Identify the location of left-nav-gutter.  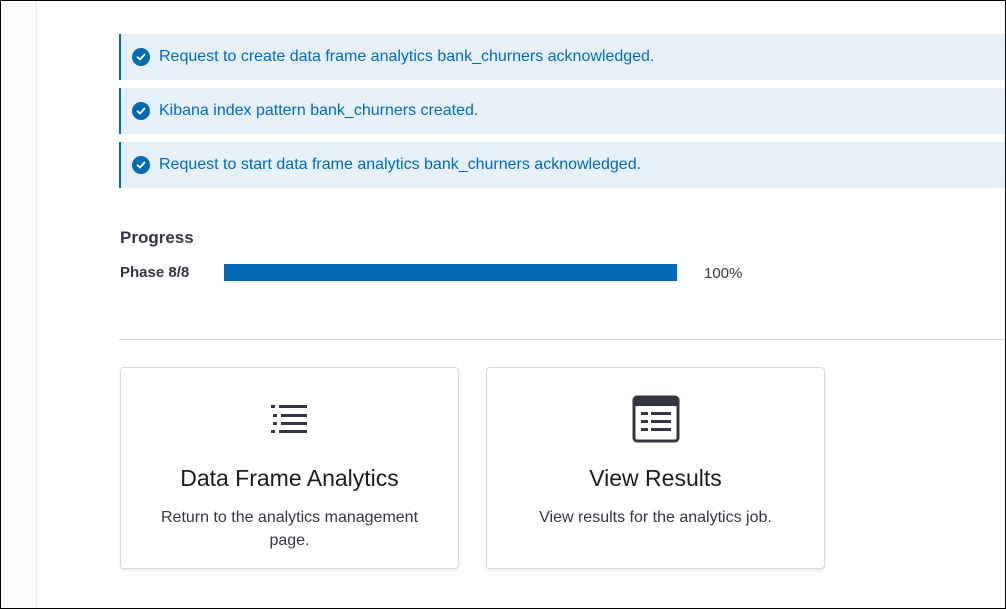
(19, 304).